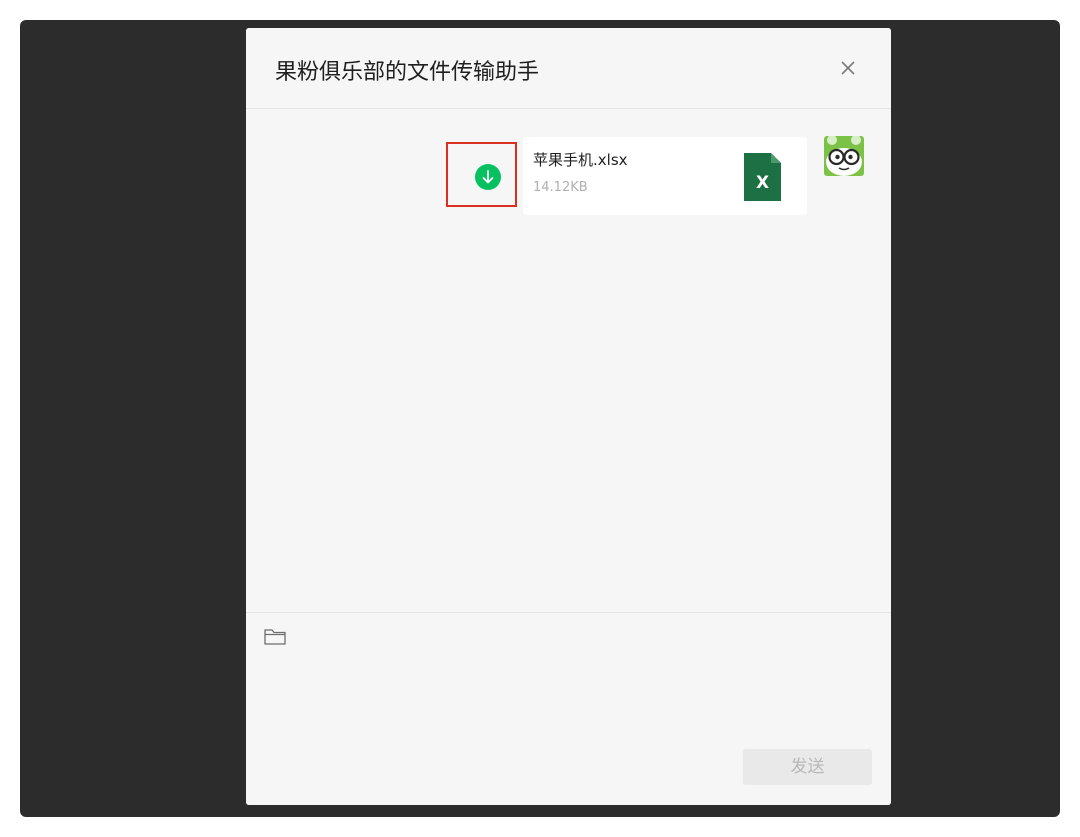  I want to click on file-name: 苹果手机.xlsx, so click(580, 160).